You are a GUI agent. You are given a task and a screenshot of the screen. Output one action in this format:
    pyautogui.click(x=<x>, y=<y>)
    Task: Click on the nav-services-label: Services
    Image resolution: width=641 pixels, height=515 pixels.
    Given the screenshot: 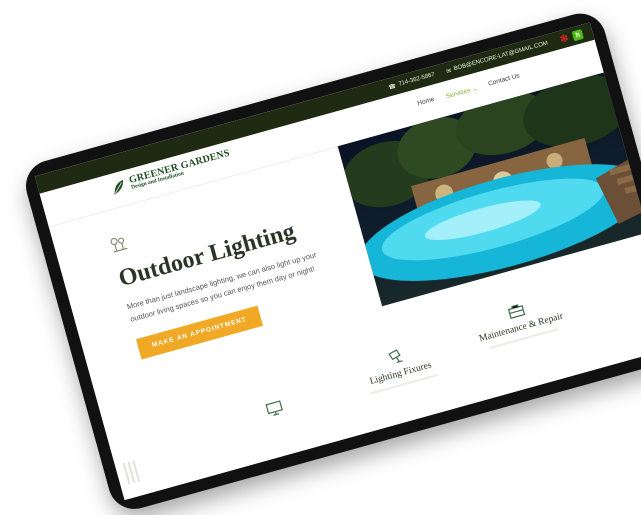 What is the action you would take?
    pyautogui.click(x=458, y=93)
    